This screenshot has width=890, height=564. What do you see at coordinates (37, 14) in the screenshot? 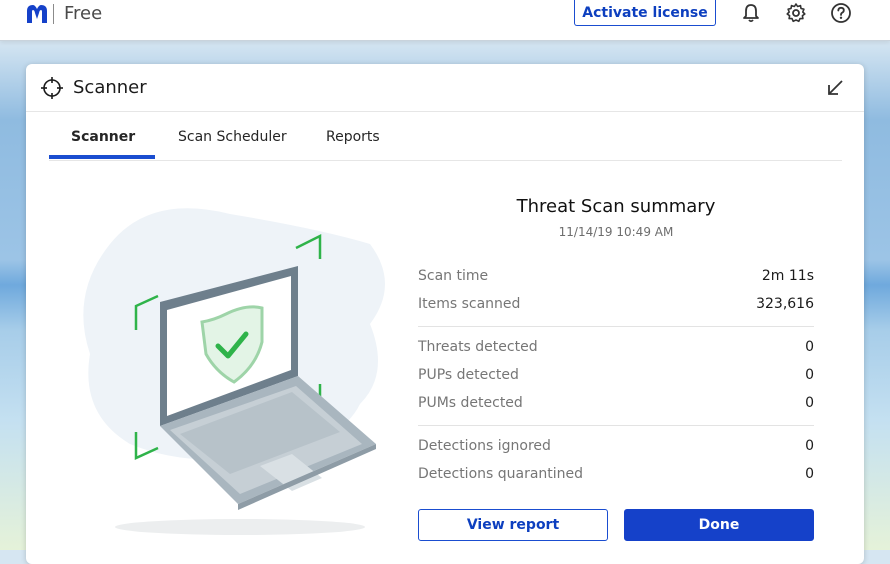
I see `malwarebytes-logo-icon` at bounding box center [37, 14].